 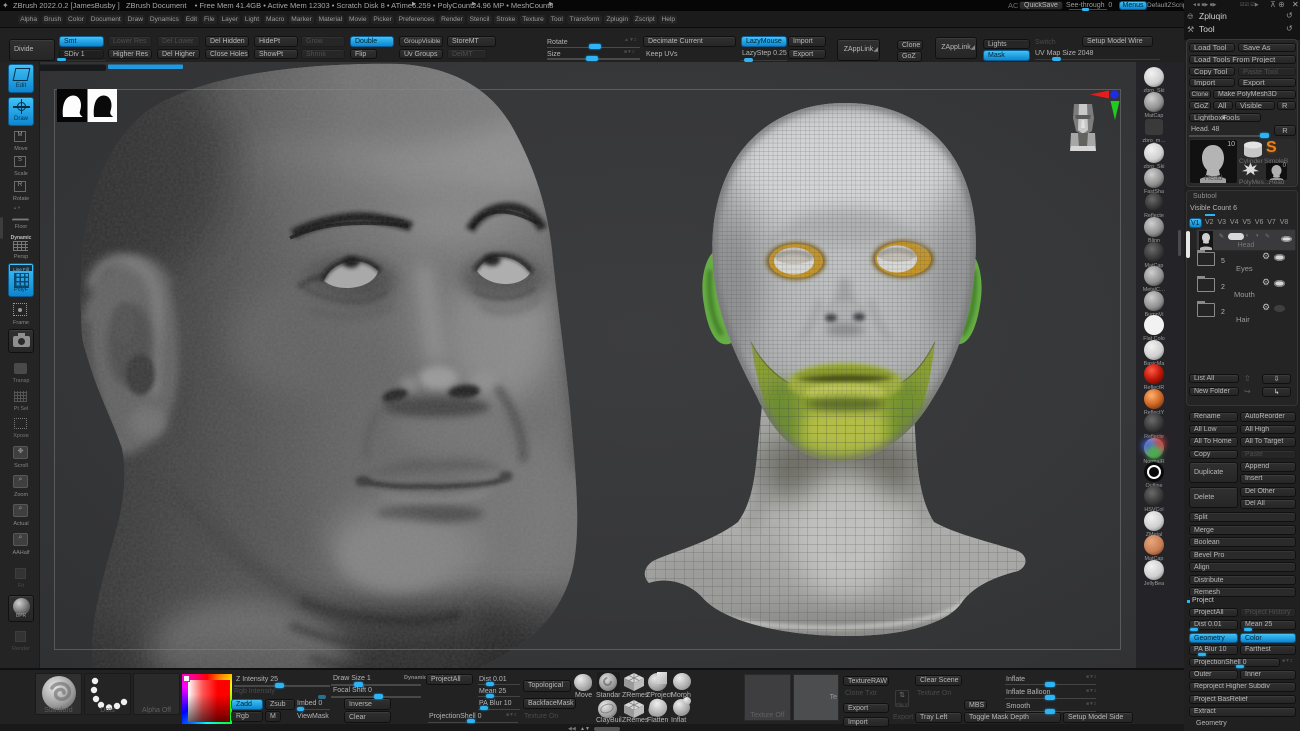 What do you see at coordinates (1154, 584) in the screenshot?
I see `svg-text: JellyBea` at bounding box center [1154, 584].